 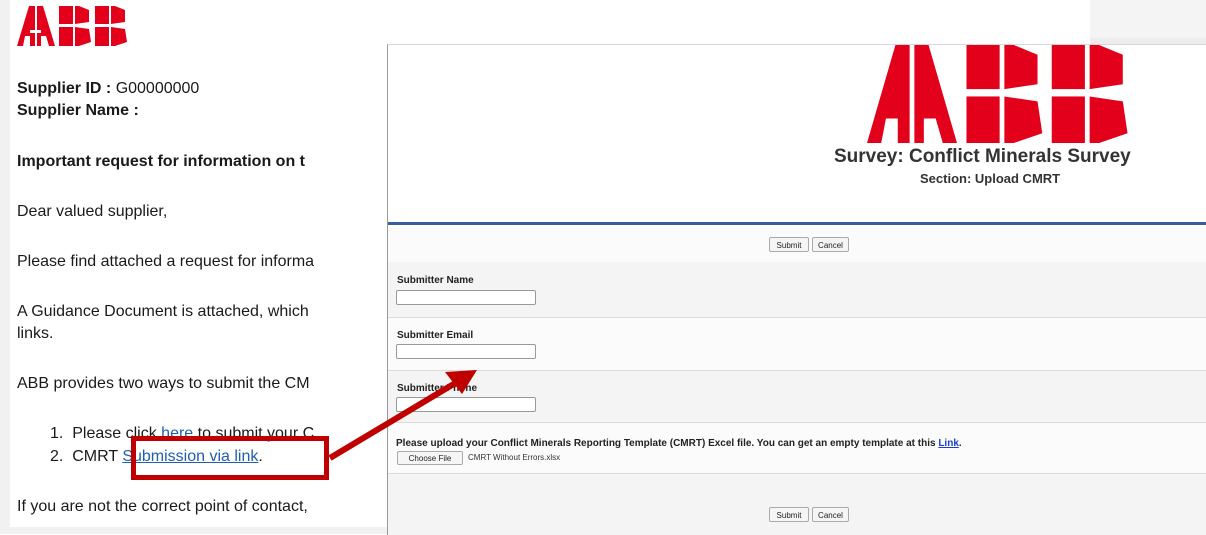 I want to click on submit-button-bottom: Submit, so click(x=789, y=514).